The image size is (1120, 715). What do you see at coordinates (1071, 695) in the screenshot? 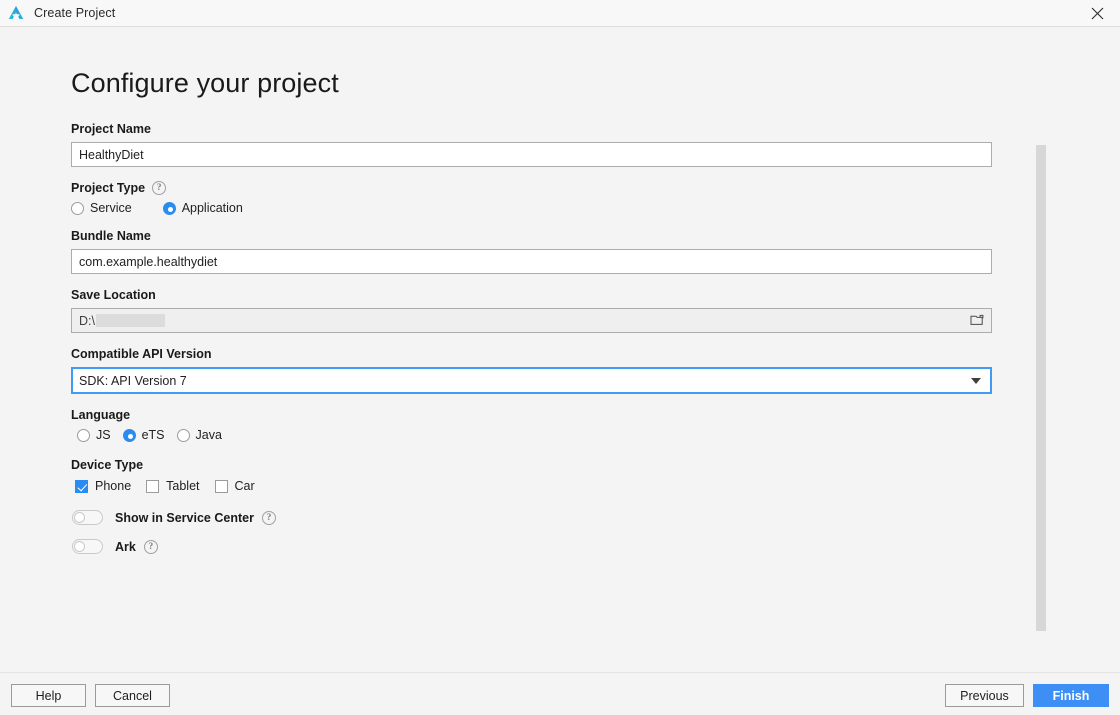
I see `finish-button: Finish` at bounding box center [1071, 695].